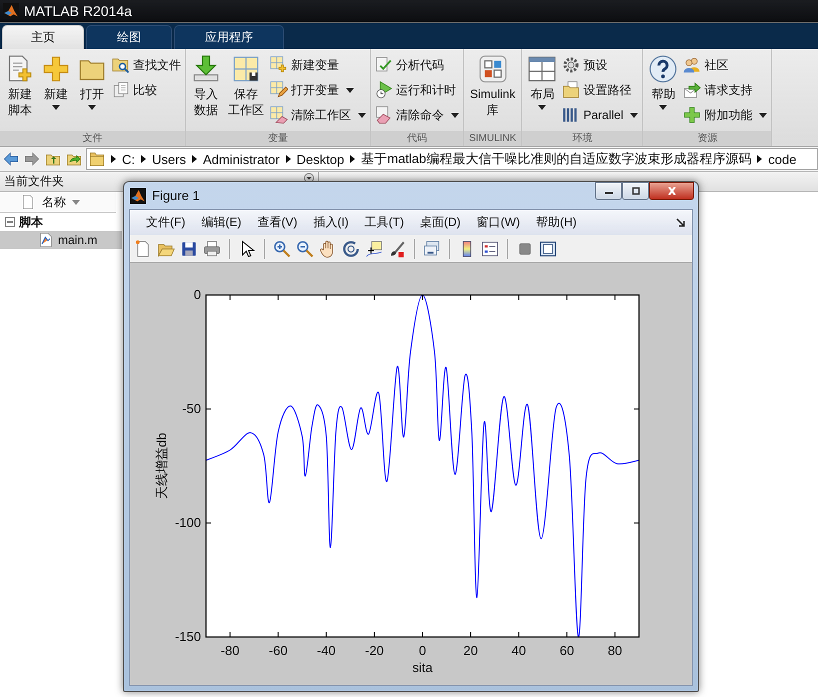  Describe the element at coordinates (374, 249) in the screenshot. I see `data-cursor-icon` at that location.